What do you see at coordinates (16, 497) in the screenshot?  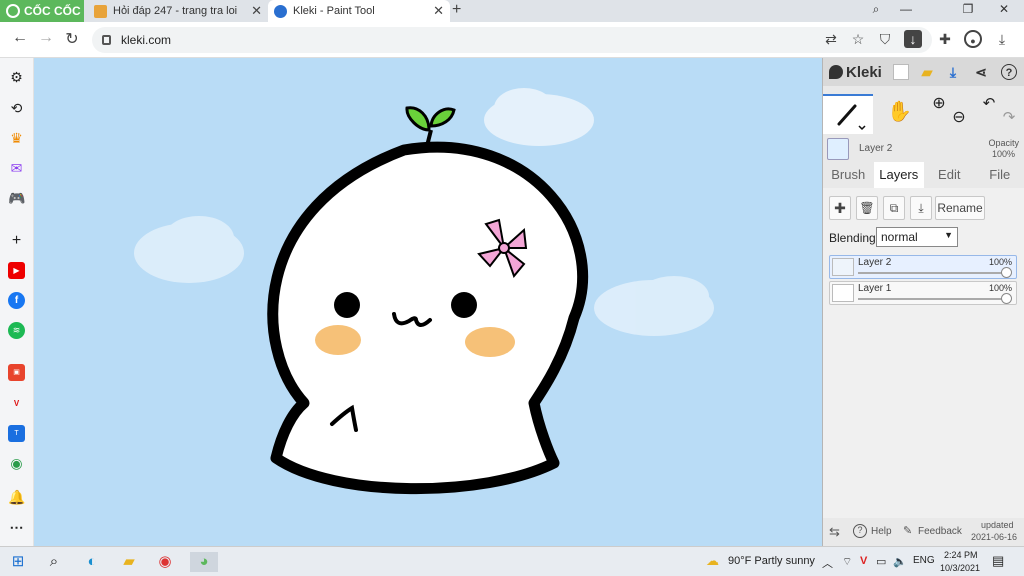 I see `notification-bell-icon: 🔔` at bounding box center [16, 497].